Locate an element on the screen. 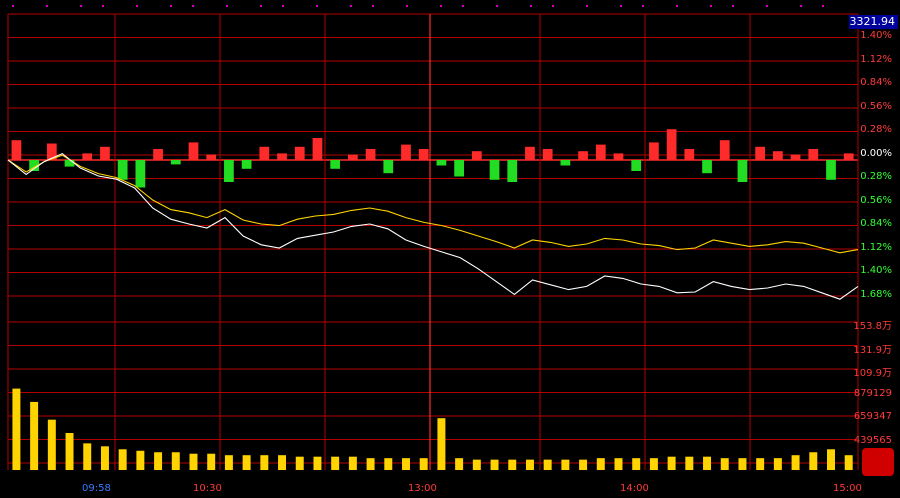 Image resolution: width=900 pixels, height=498 pixels. volume-label: 131.9万 is located at coordinates (872, 350).